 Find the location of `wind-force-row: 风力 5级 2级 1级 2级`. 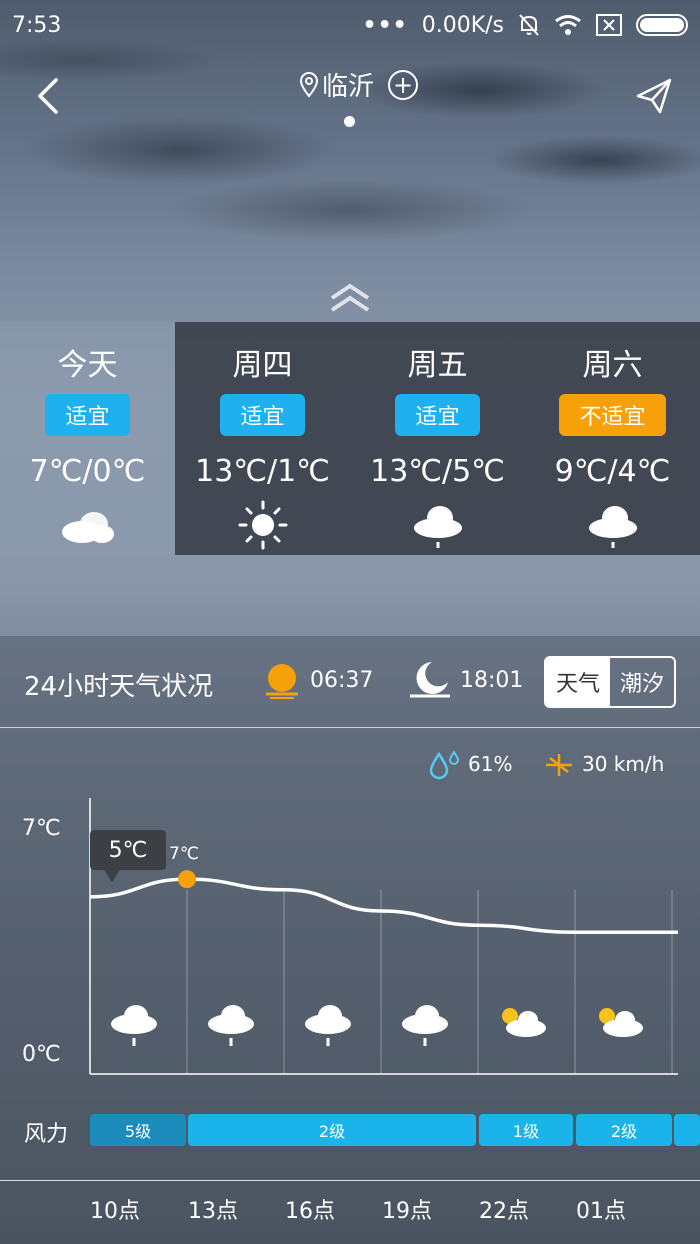

wind-force-row: 风力 5级 2级 1级 2级 is located at coordinates (350, 1130).